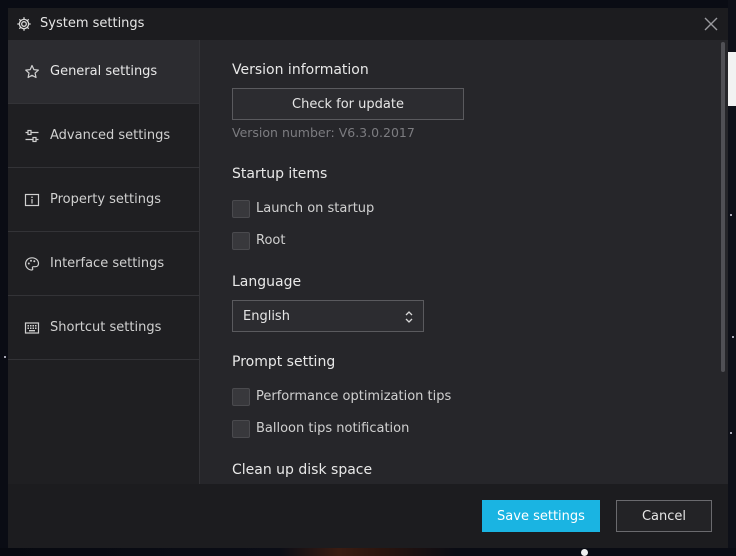  What do you see at coordinates (328, 316) in the screenshot?
I see `language-select: English` at bounding box center [328, 316].